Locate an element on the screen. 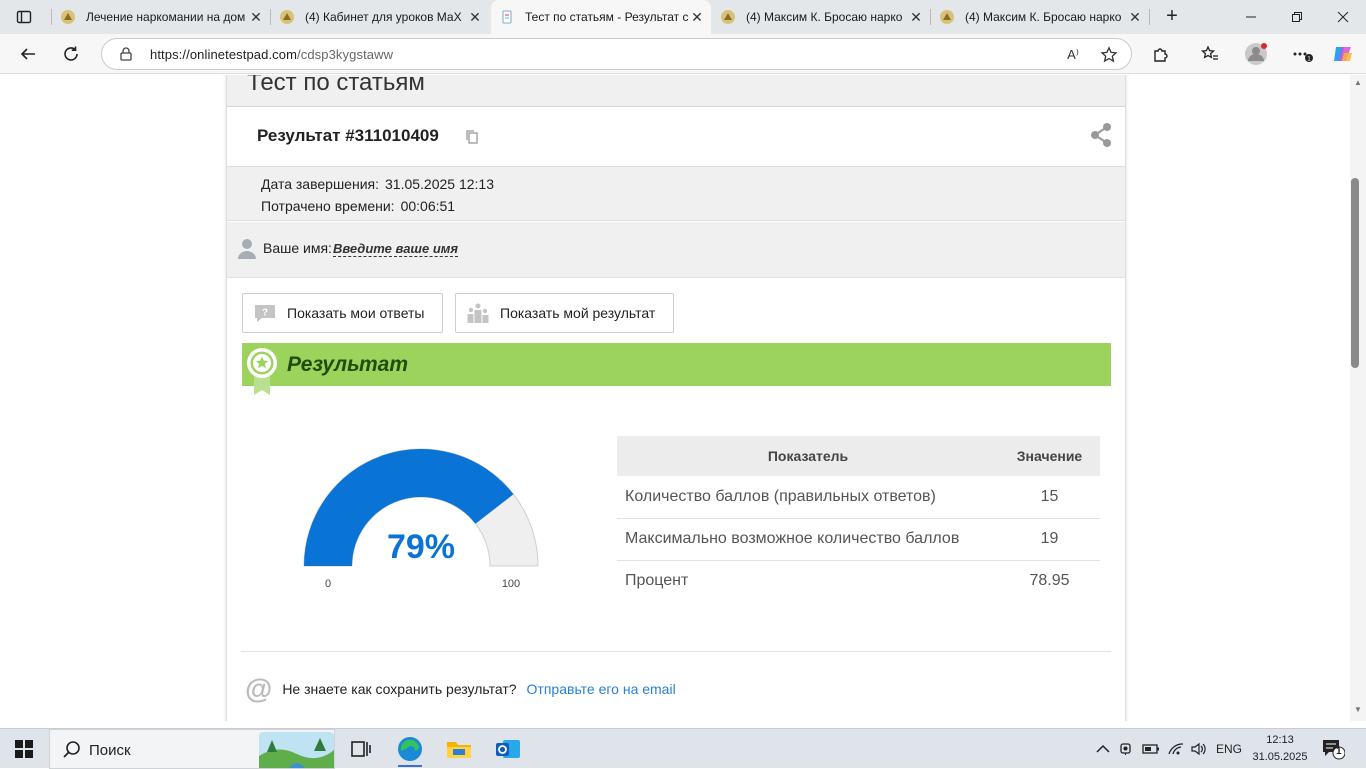 The image size is (1366, 769). section-divider is located at coordinates (676, 651).